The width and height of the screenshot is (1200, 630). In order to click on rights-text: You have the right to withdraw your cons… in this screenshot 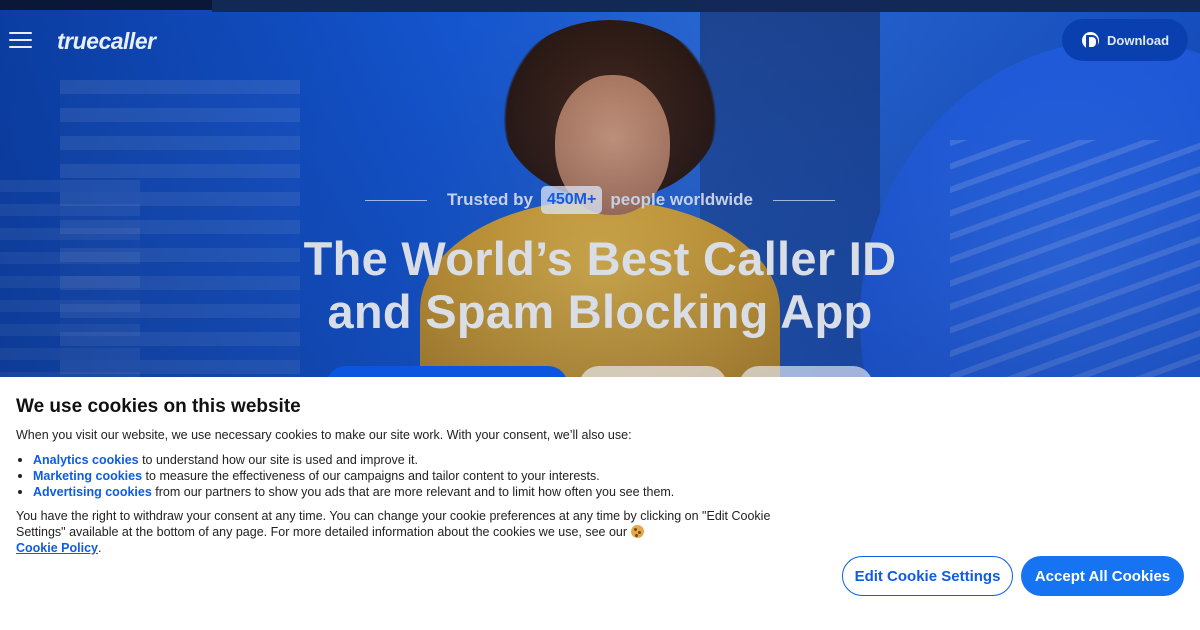, I will do `click(393, 524)`.